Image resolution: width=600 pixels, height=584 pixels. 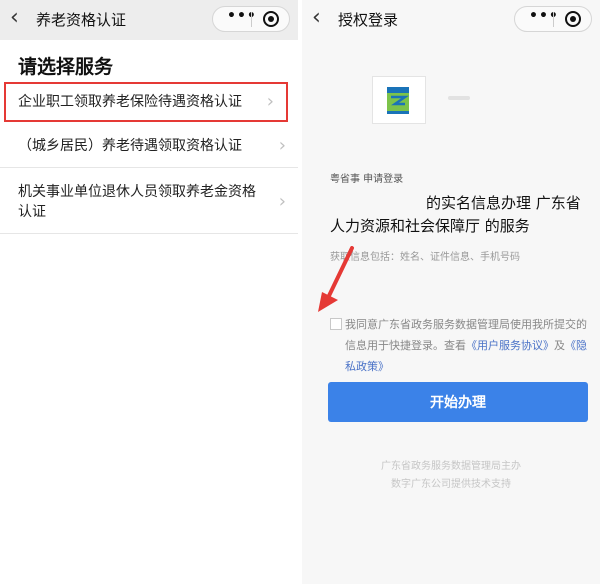 I want to click on service-item-label: 机关事业单位退休人员领取养老金资格认证, so click(x=137, y=201).